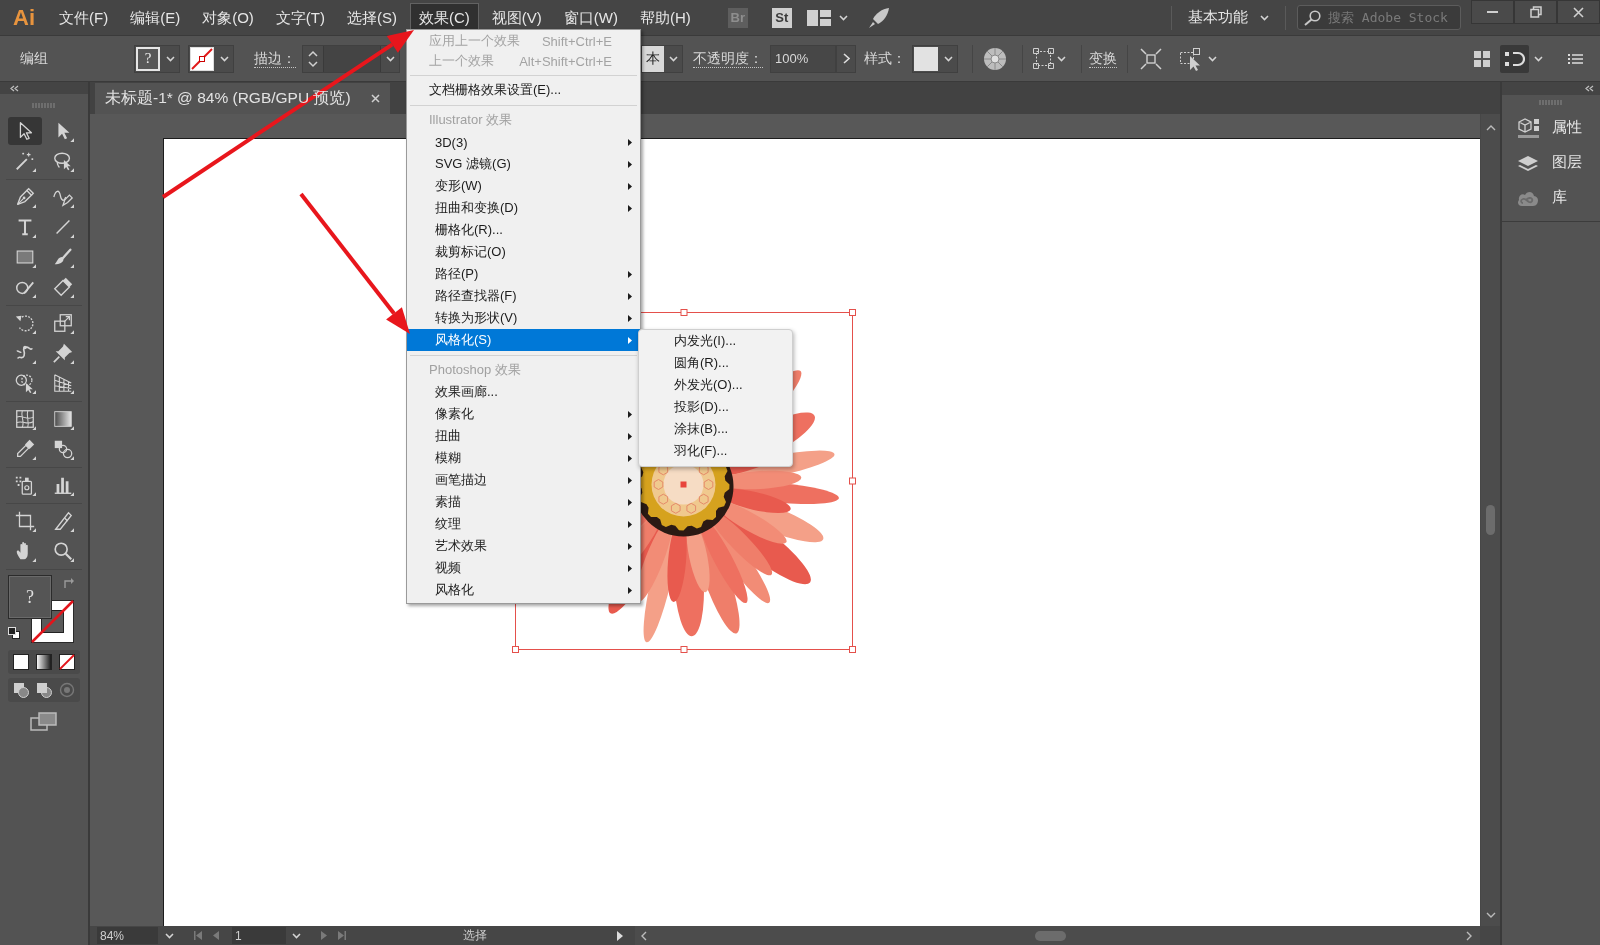 The height and width of the screenshot is (945, 1600). Describe the element at coordinates (242, 98) in the screenshot. I see `document-tab: 未标题-1* @ 84% (RGB/GPU 预览)` at that location.